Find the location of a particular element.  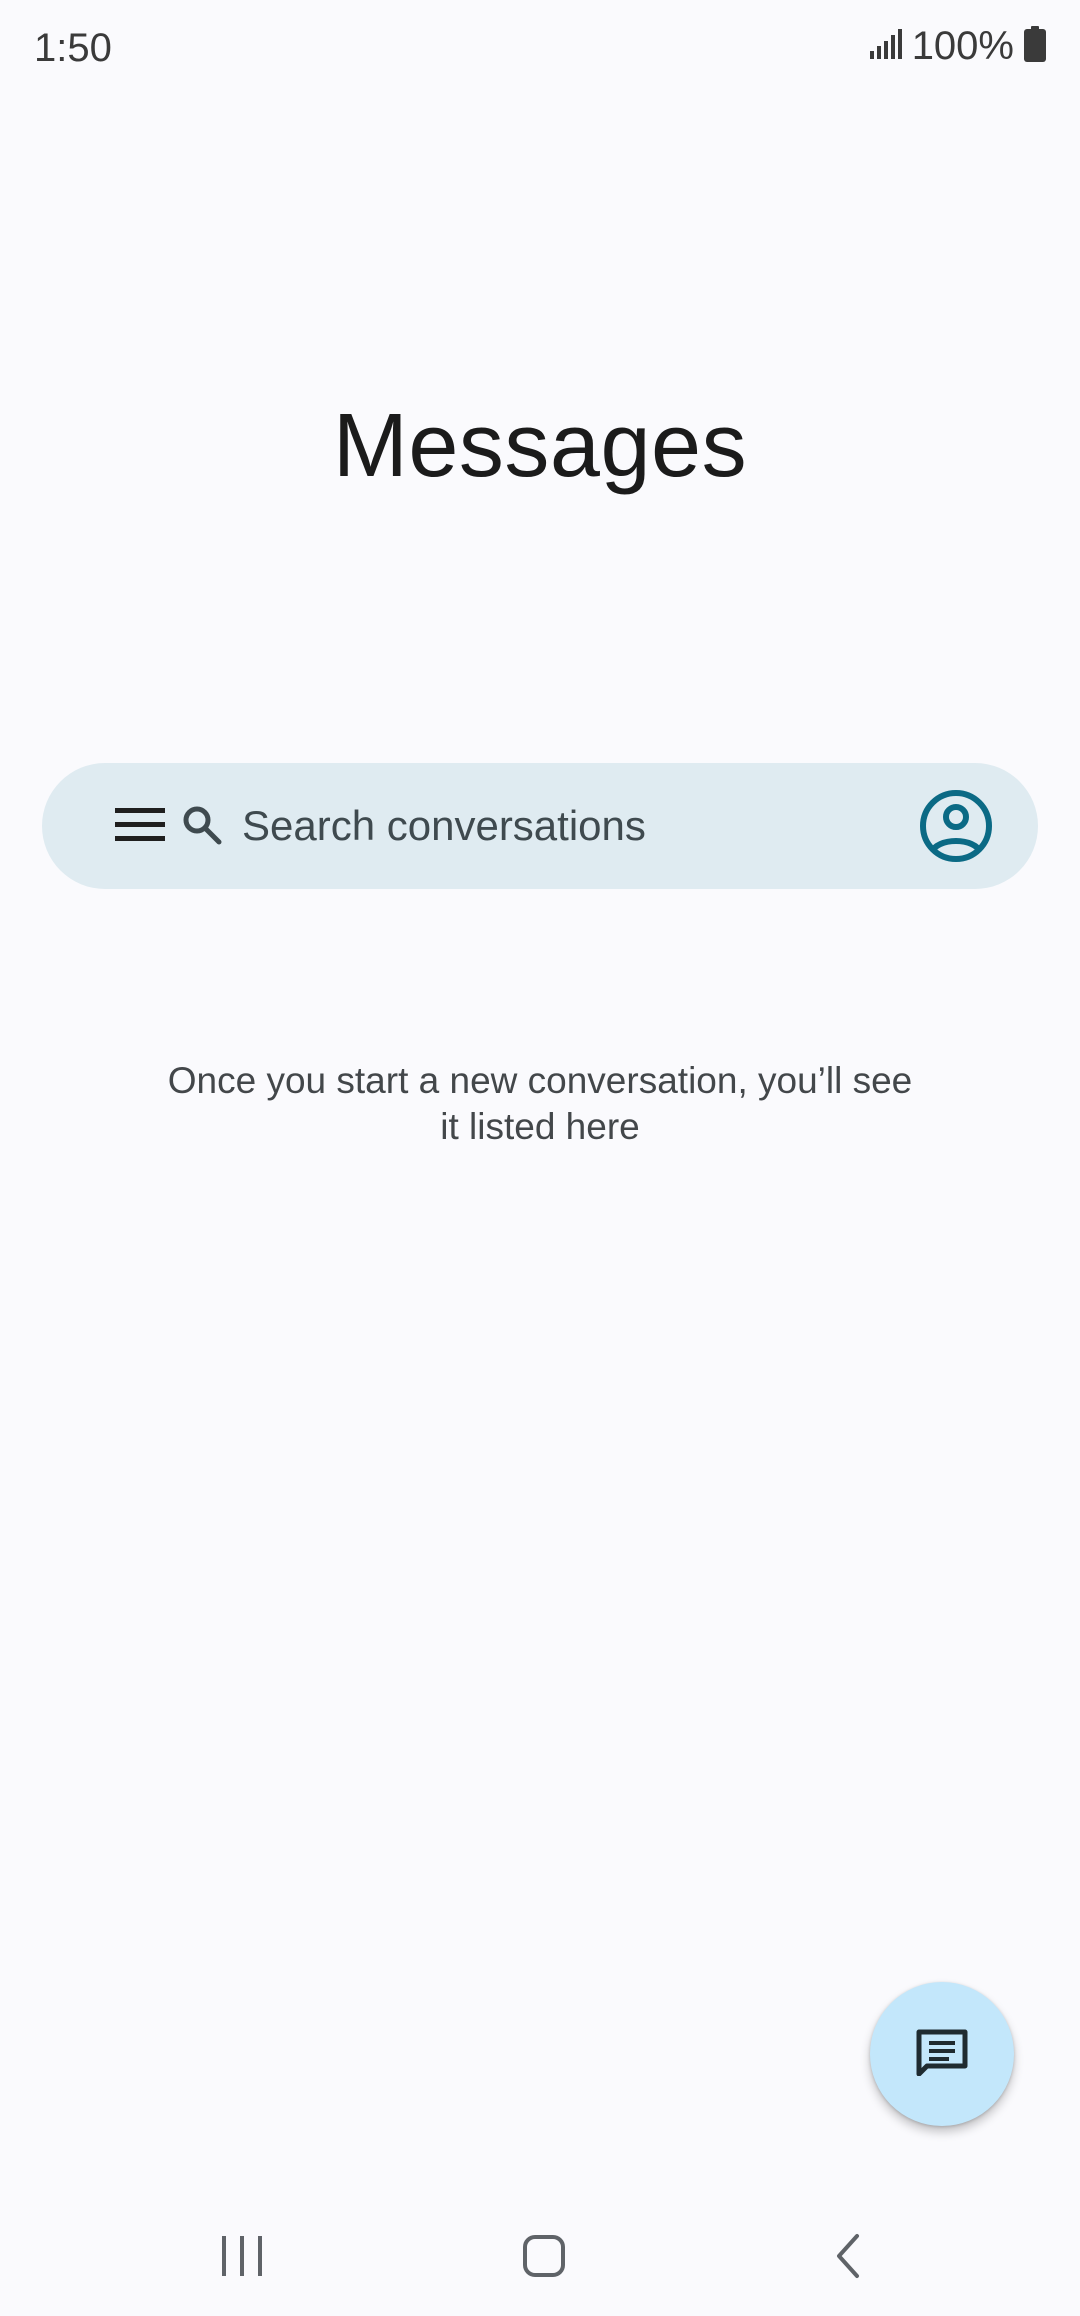

start-chat-icon is located at coordinates (942, 2054).